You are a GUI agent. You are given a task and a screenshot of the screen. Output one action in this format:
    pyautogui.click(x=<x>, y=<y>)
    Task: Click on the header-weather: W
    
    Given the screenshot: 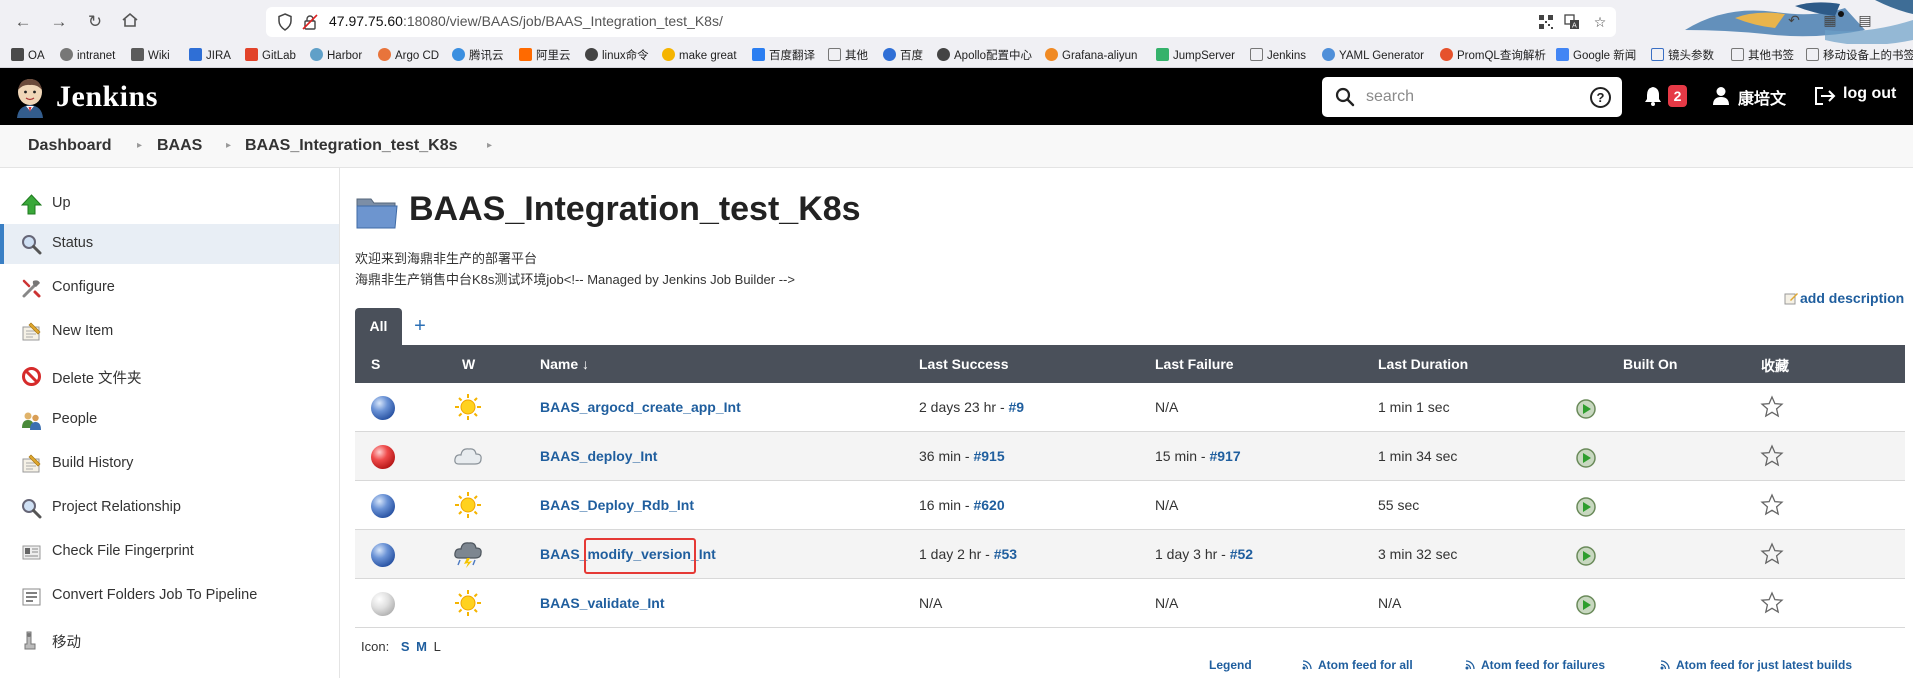 What is the action you would take?
    pyautogui.click(x=468, y=364)
    